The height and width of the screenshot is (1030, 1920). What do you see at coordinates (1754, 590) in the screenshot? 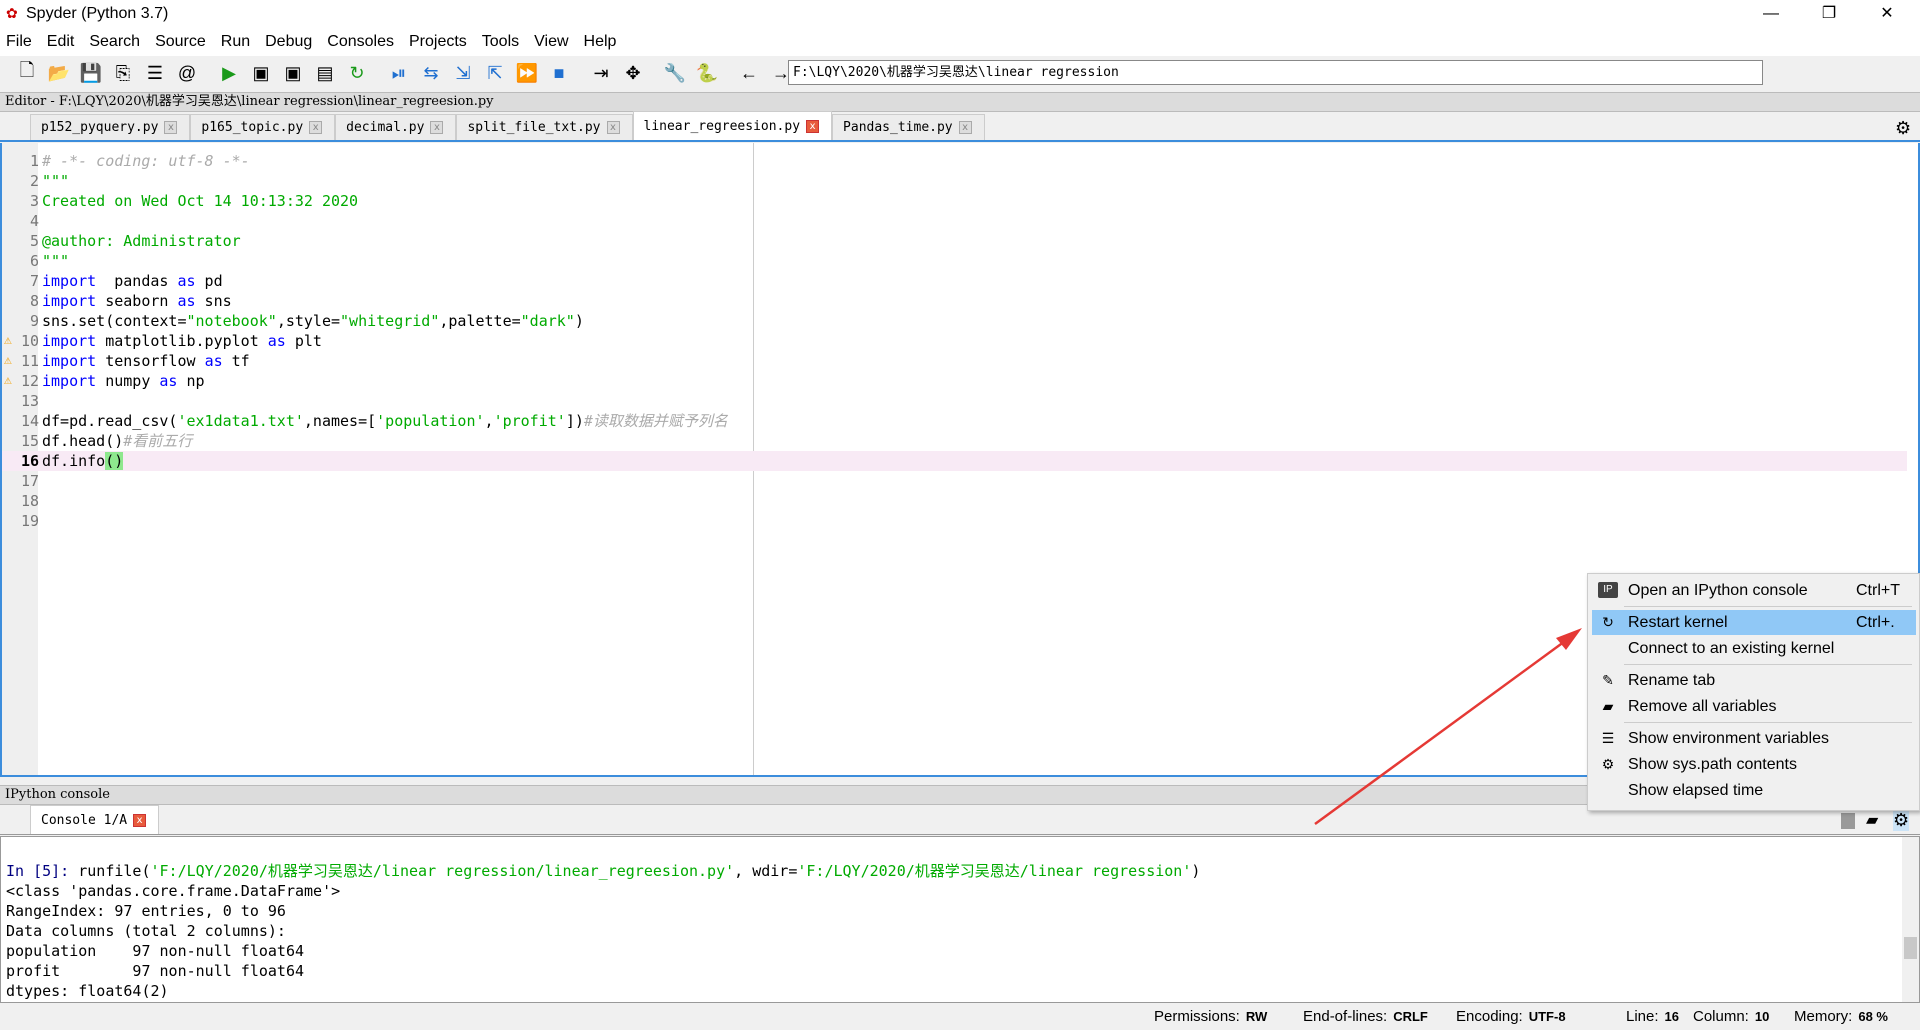
I see `menu-item-open-an-ipython-console: IP Open an IPython console Ctrl+T` at bounding box center [1754, 590].